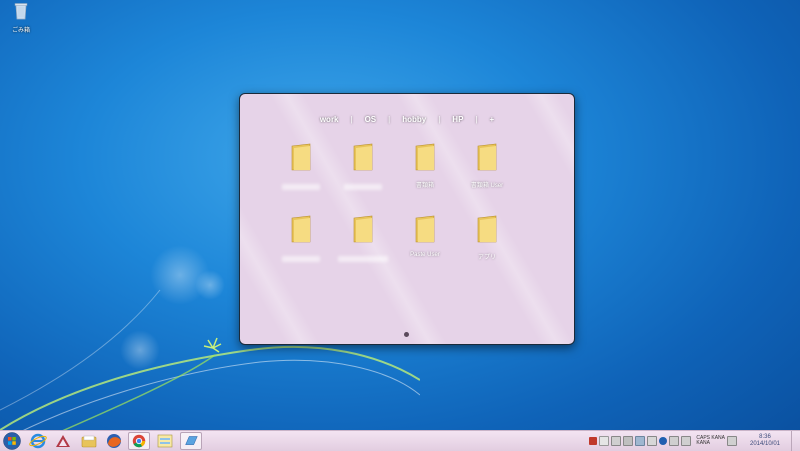 The image size is (800, 451). What do you see at coordinates (424, 186) in the screenshot?
I see `folder-name: 書類箱` at bounding box center [424, 186].